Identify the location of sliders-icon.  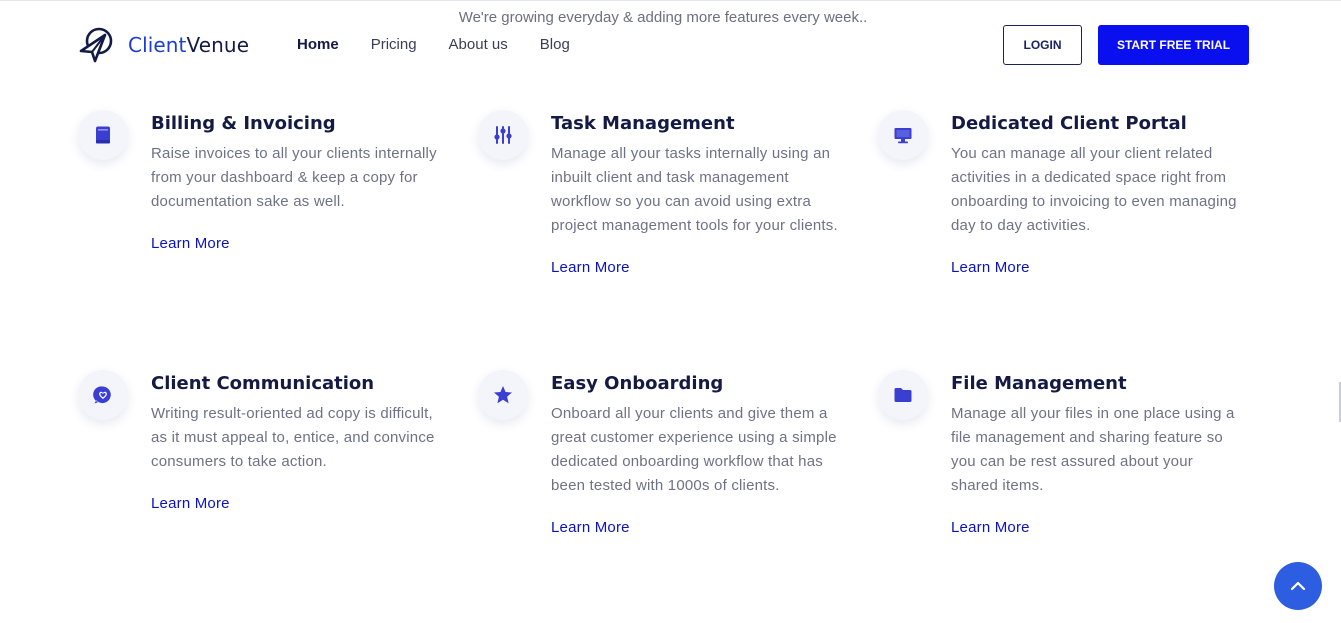
(503, 135).